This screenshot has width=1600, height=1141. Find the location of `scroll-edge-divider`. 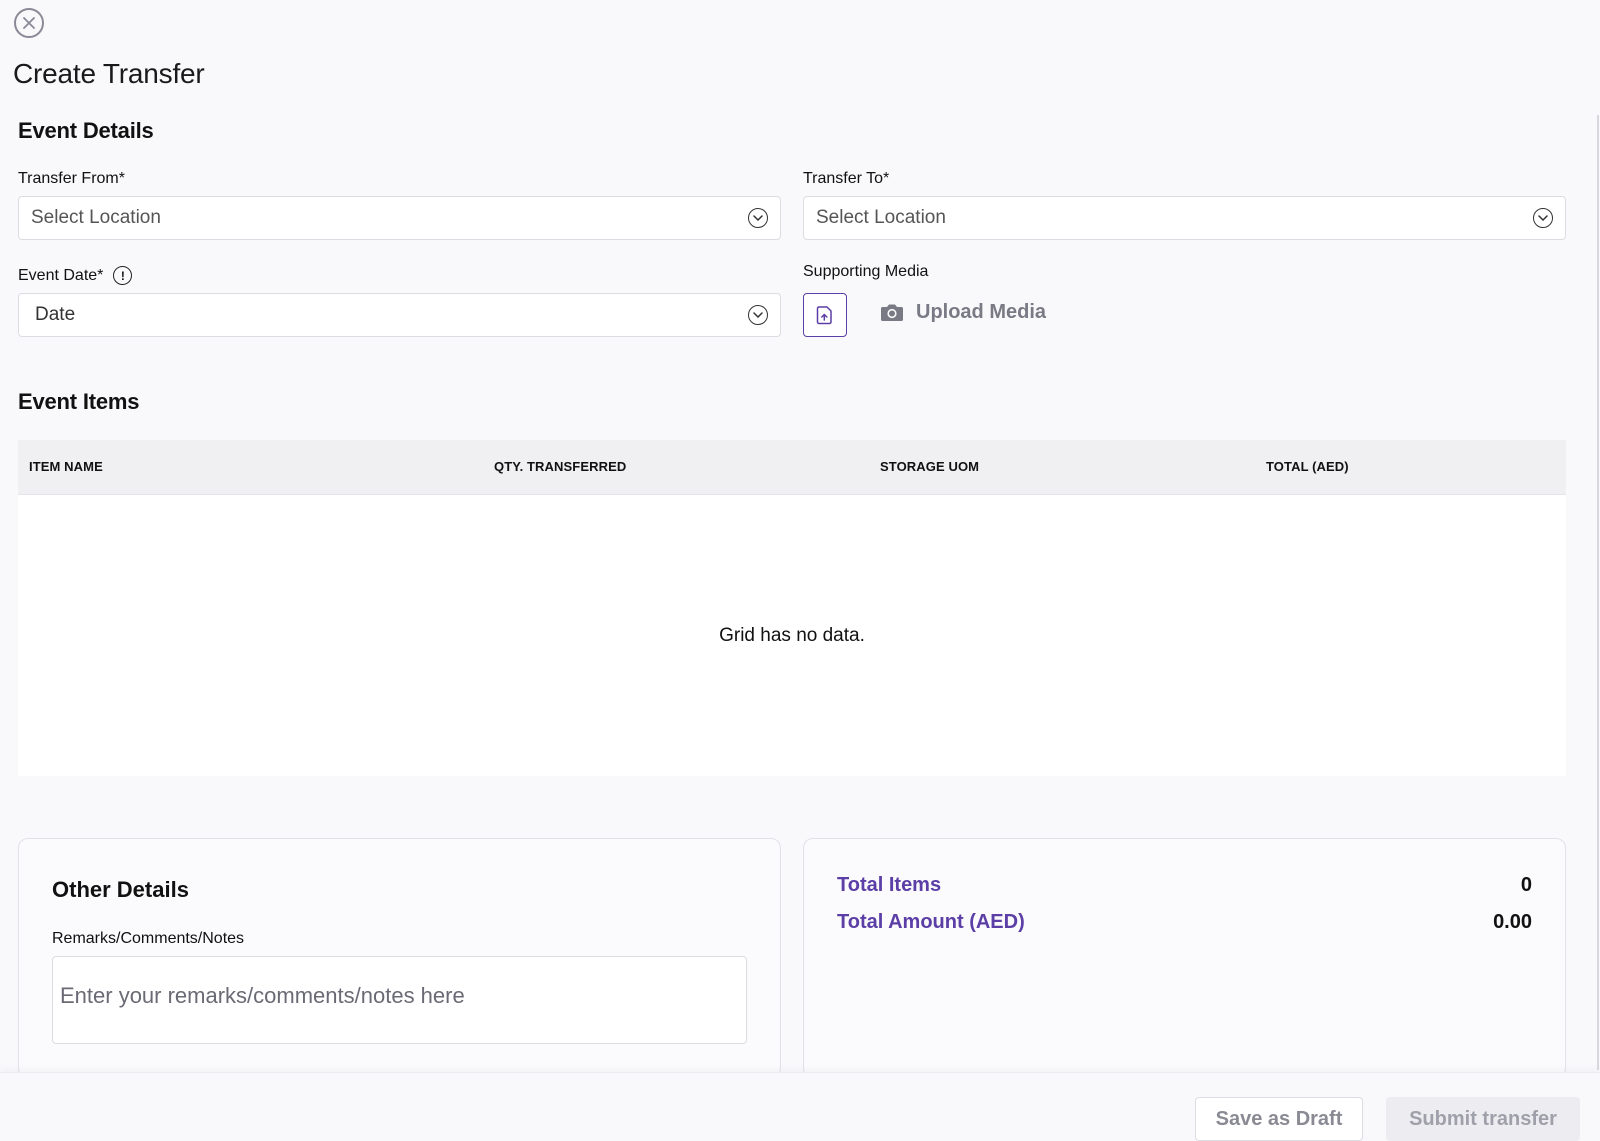

scroll-edge-divider is located at coordinates (1598, 592).